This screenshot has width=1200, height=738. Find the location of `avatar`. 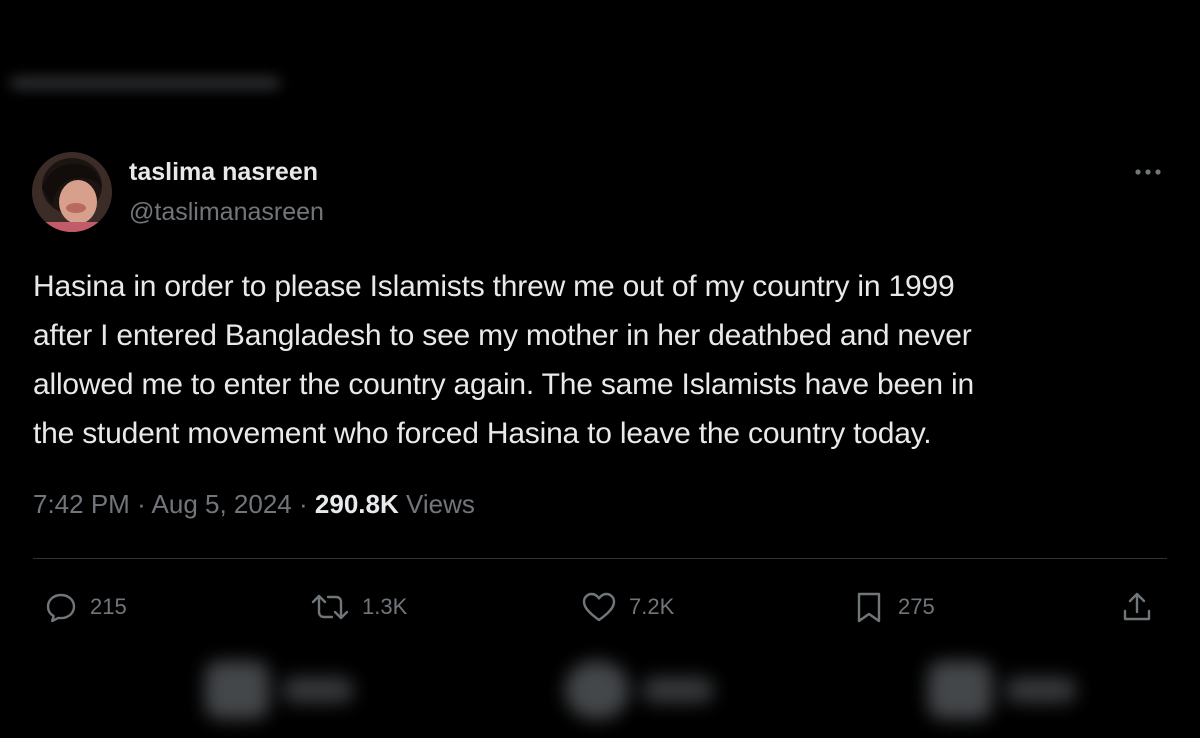

avatar is located at coordinates (72, 192).